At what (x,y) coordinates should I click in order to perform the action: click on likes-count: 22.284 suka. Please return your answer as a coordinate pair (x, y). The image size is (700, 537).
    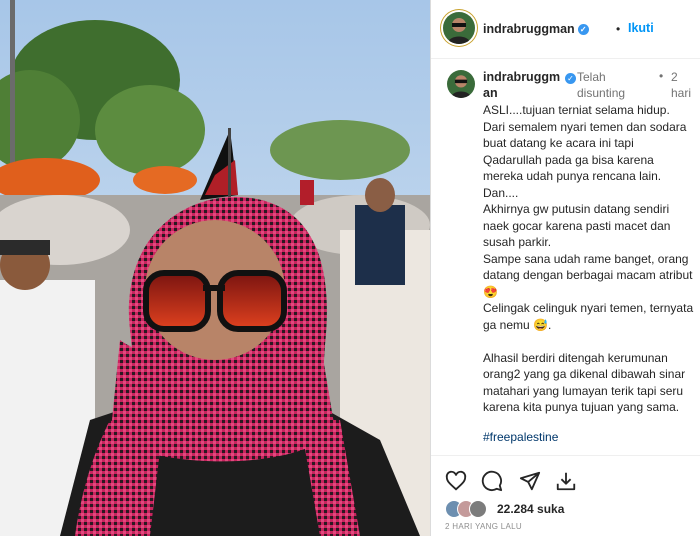
    Looking at the image, I should click on (530, 509).